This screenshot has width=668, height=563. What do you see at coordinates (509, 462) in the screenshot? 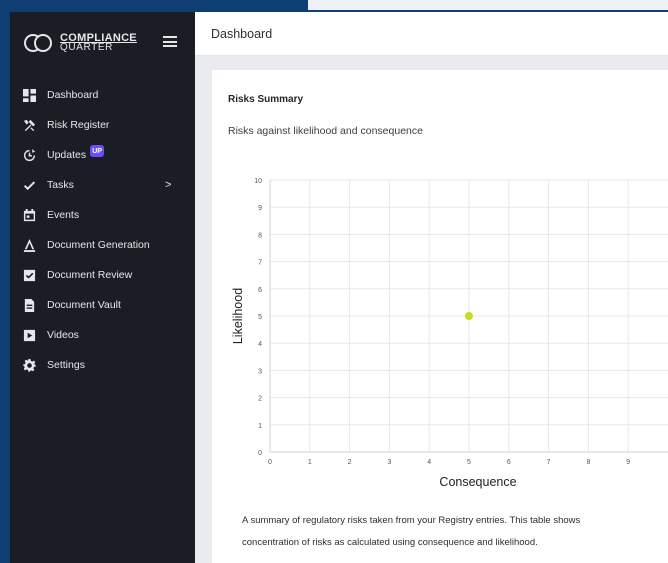
I see `x-tick-label: 6` at bounding box center [509, 462].